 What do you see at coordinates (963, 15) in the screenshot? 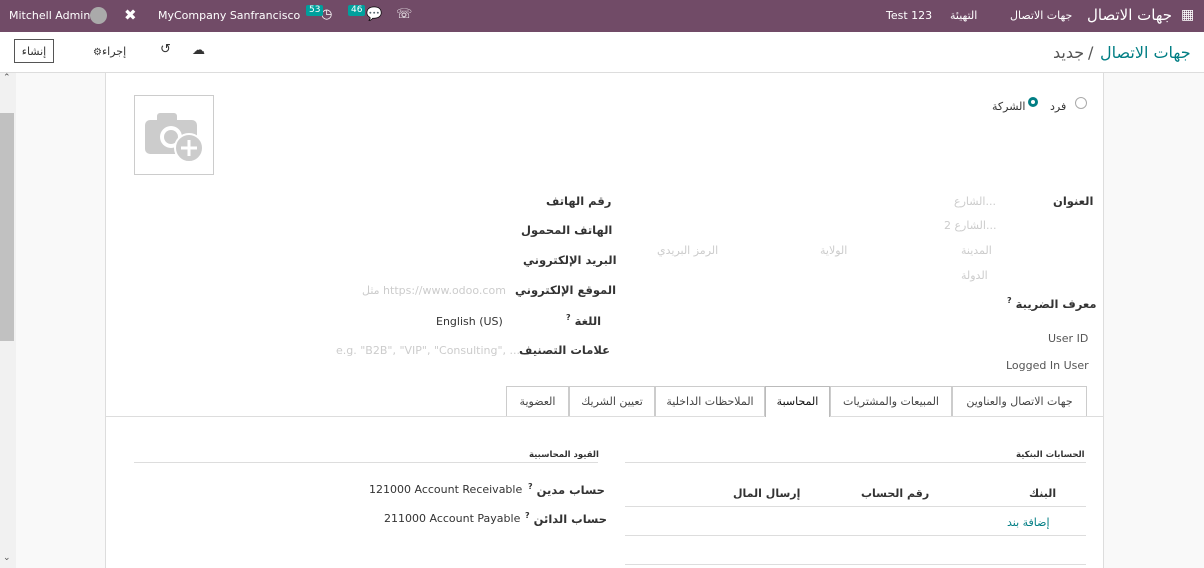
I see `menu-configuration: التهيئة` at bounding box center [963, 15].